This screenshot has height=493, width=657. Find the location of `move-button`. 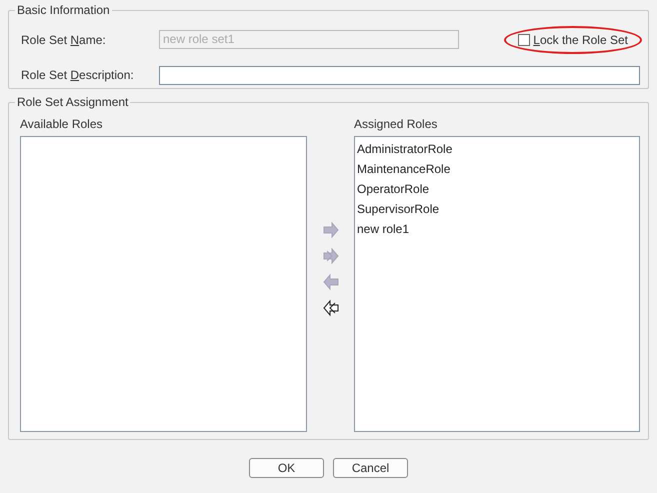

move-button is located at coordinates (331, 308).